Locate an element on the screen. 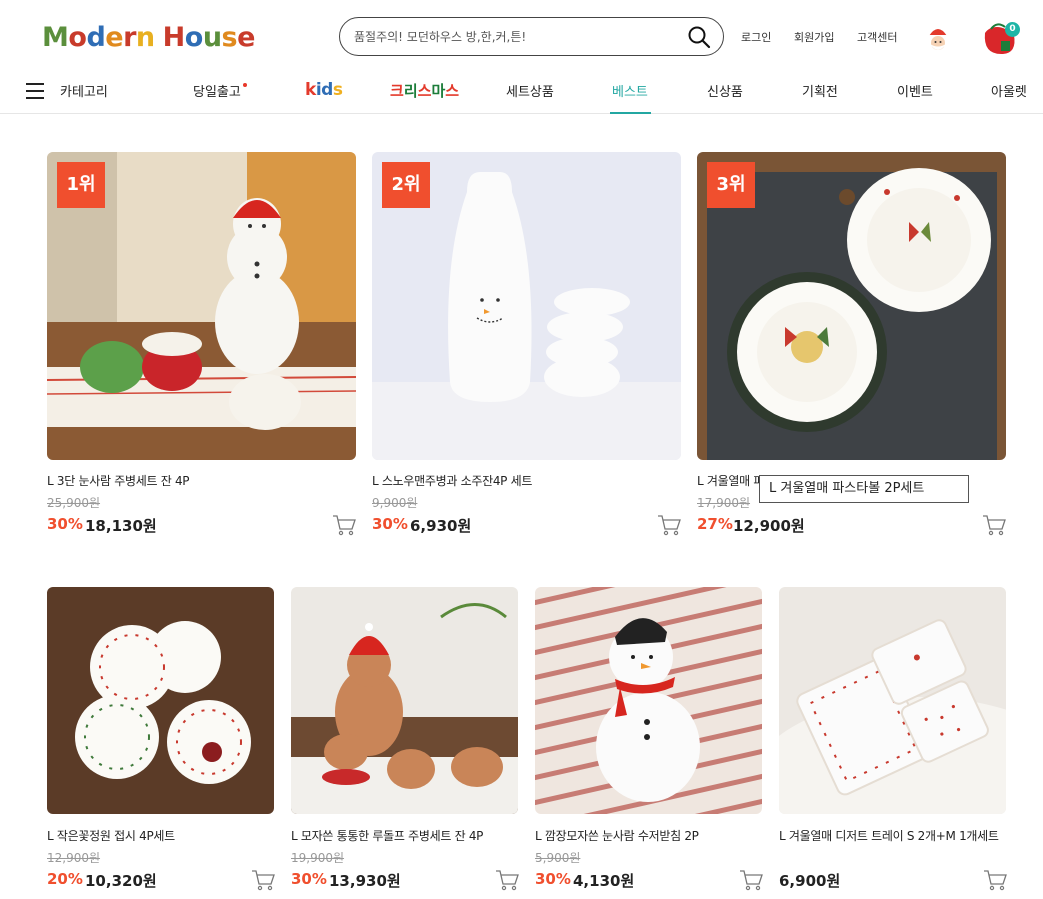 The image size is (1043, 899). product-card: L 겨울열매 디저트 트레이 S 2개+M 1개세트 6,900원 is located at coordinates (893, 742).